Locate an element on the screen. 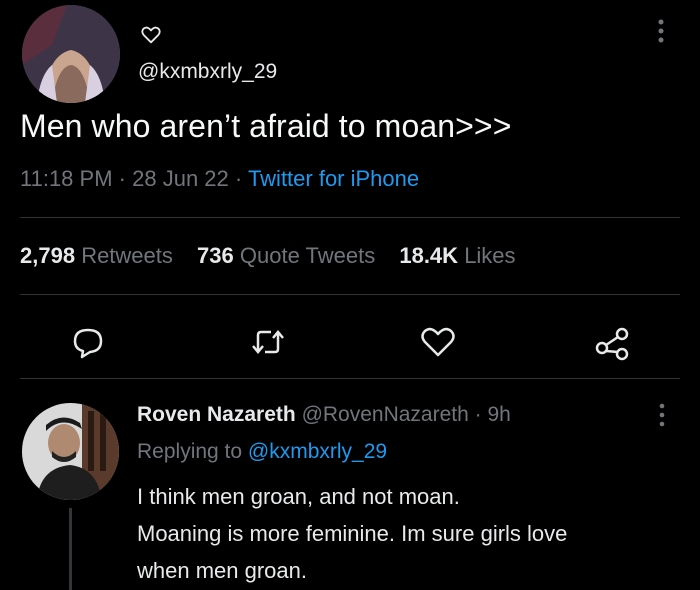 This screenshot has width=700, height=590. tweet-text: Men who aren’t afraid to moan>>> is located at coordinates (266, 126).